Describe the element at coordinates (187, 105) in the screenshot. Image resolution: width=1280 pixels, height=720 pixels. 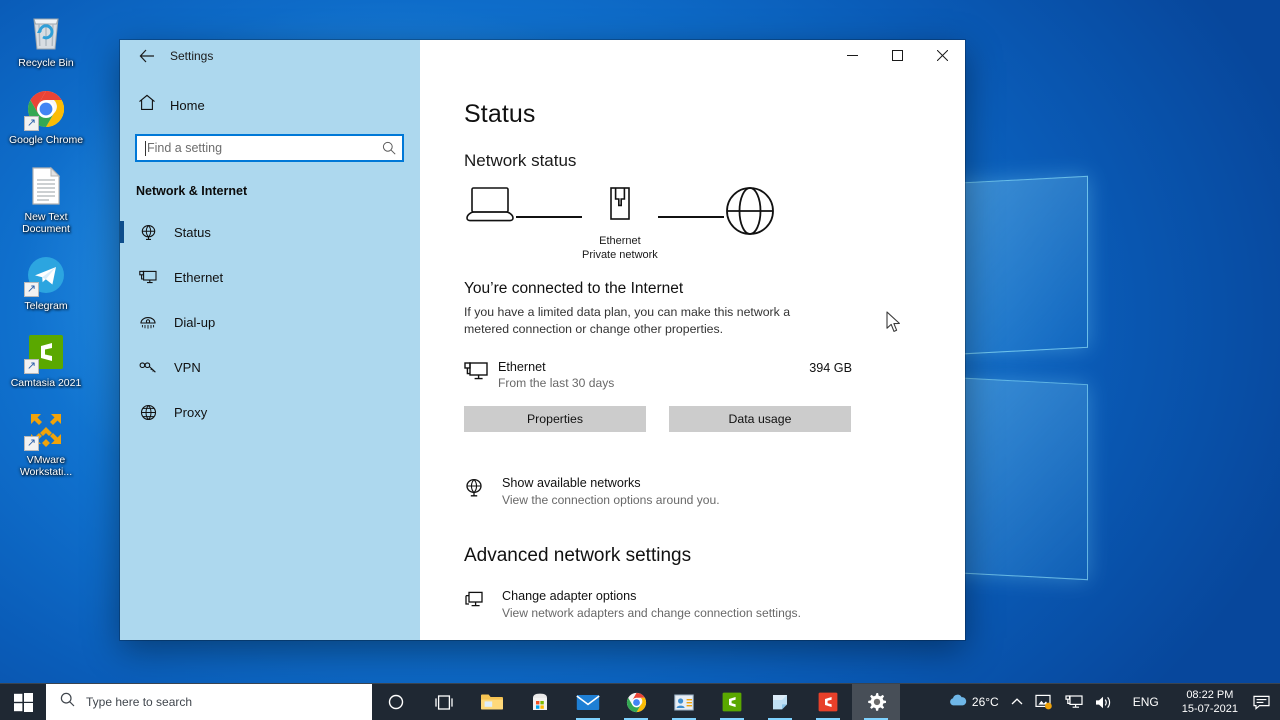
I see `sidebar-home-label: Home` at that location.